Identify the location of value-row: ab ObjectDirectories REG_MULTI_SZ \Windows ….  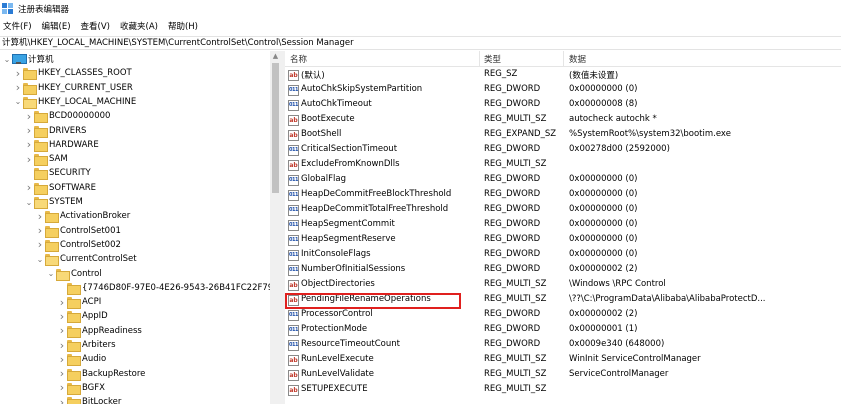
(563, 285).